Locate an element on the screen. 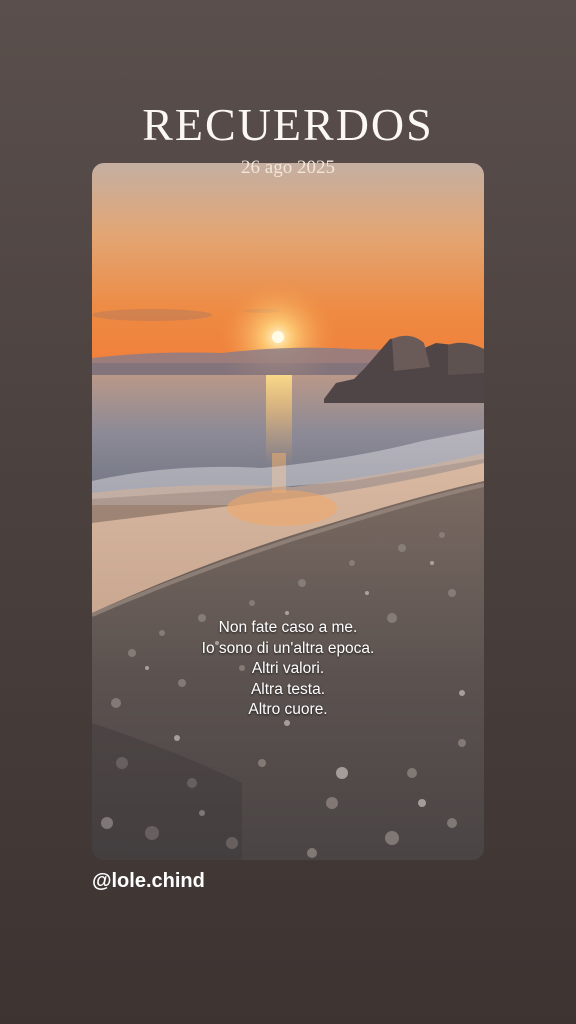 The image size is (576, 1024). story-date: 26 ago 2025 is located at coordinates (288, 167).